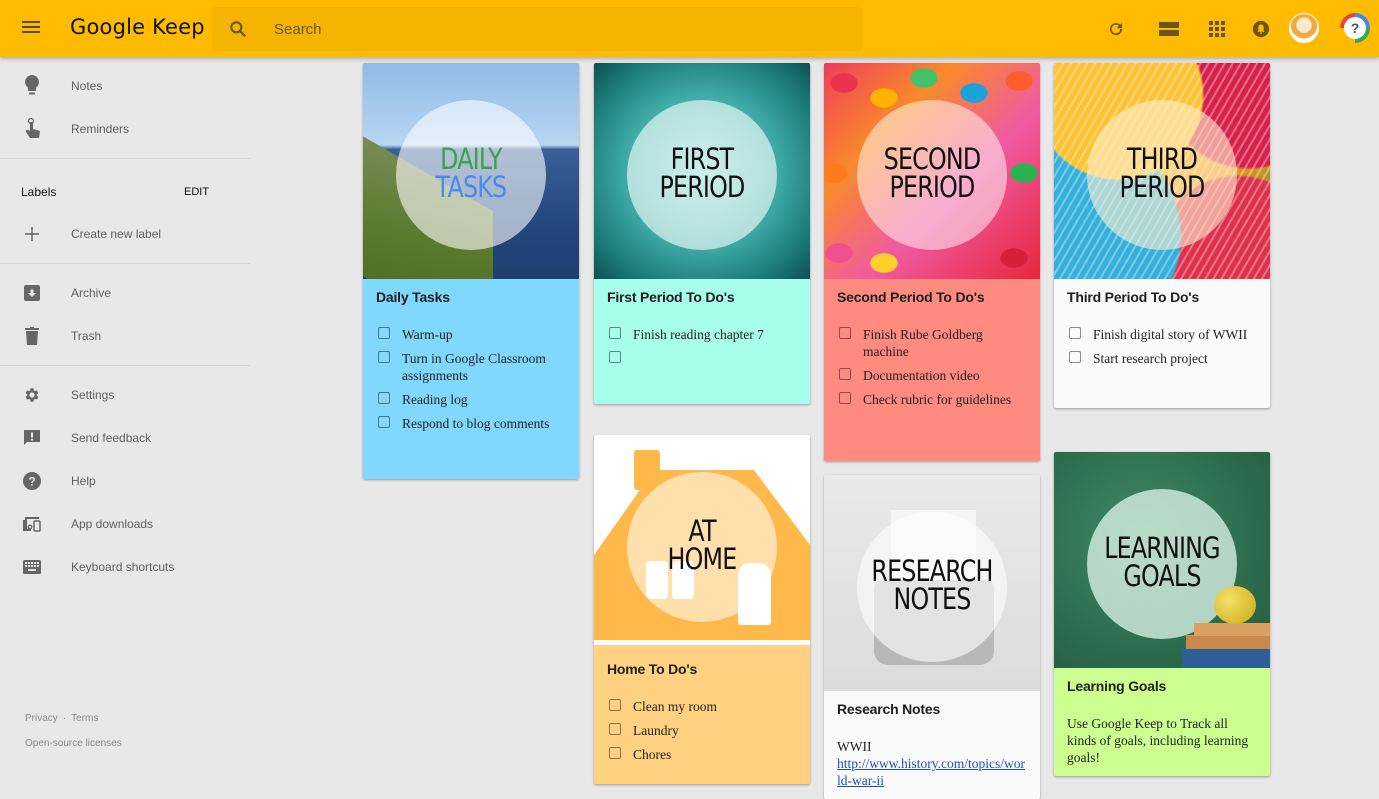 Image resolution: width=1379 pixels, height=799 pixels. Describe the element at coordinates (32, 481) in the screenshot. I see `help-circle-icon: ?` at that location.